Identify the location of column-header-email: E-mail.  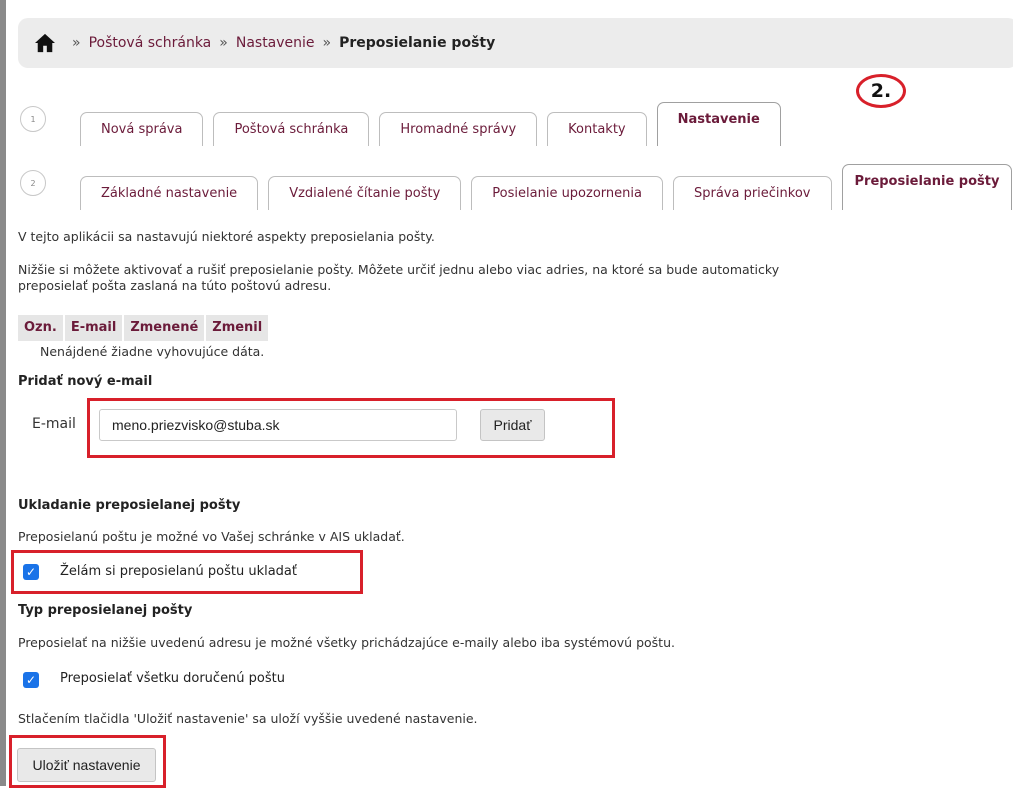
(93, 328).